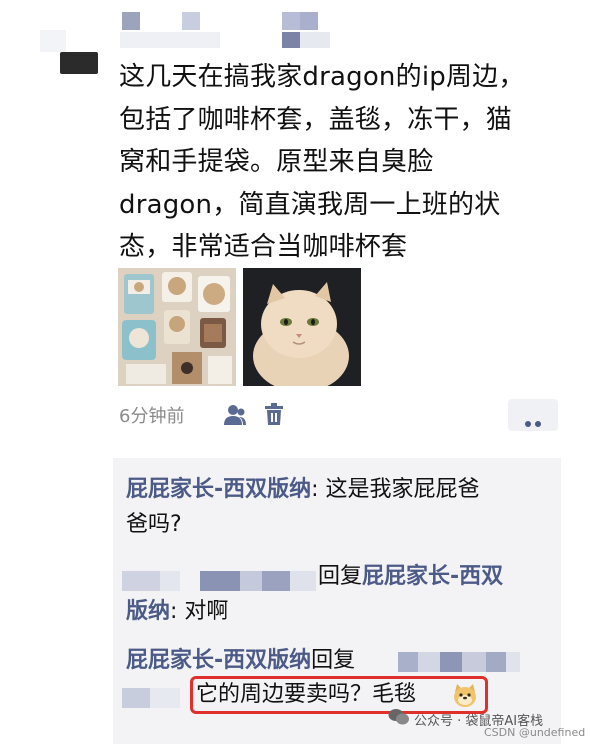 The height and width of the screenshot is (744, 602). Describe the element at coordinates (263, 247) in the screenshot. I see `post-line: 态，非常适合当咖啡杯套` at that location.